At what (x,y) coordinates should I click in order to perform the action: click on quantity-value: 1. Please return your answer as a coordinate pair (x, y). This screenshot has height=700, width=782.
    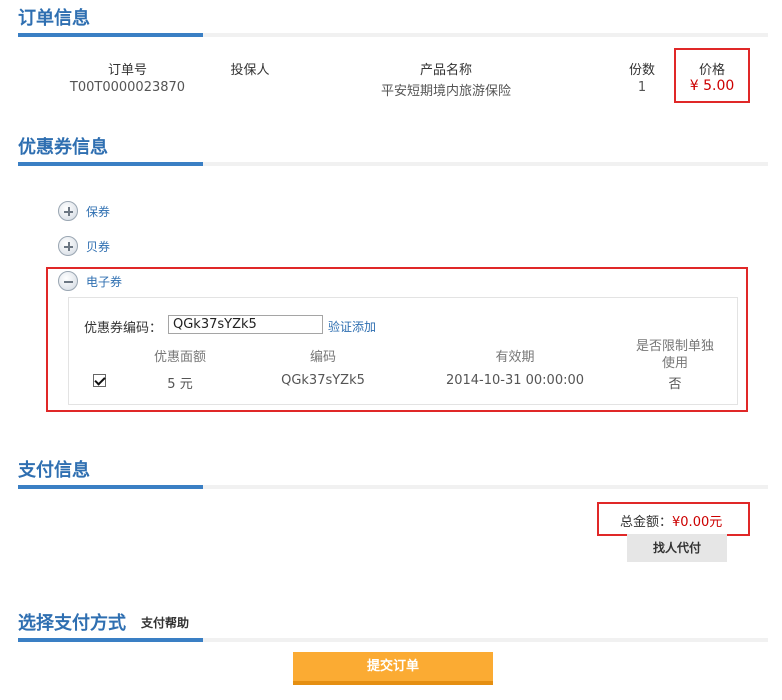
    Looking at the image, I should click on (642, 87).